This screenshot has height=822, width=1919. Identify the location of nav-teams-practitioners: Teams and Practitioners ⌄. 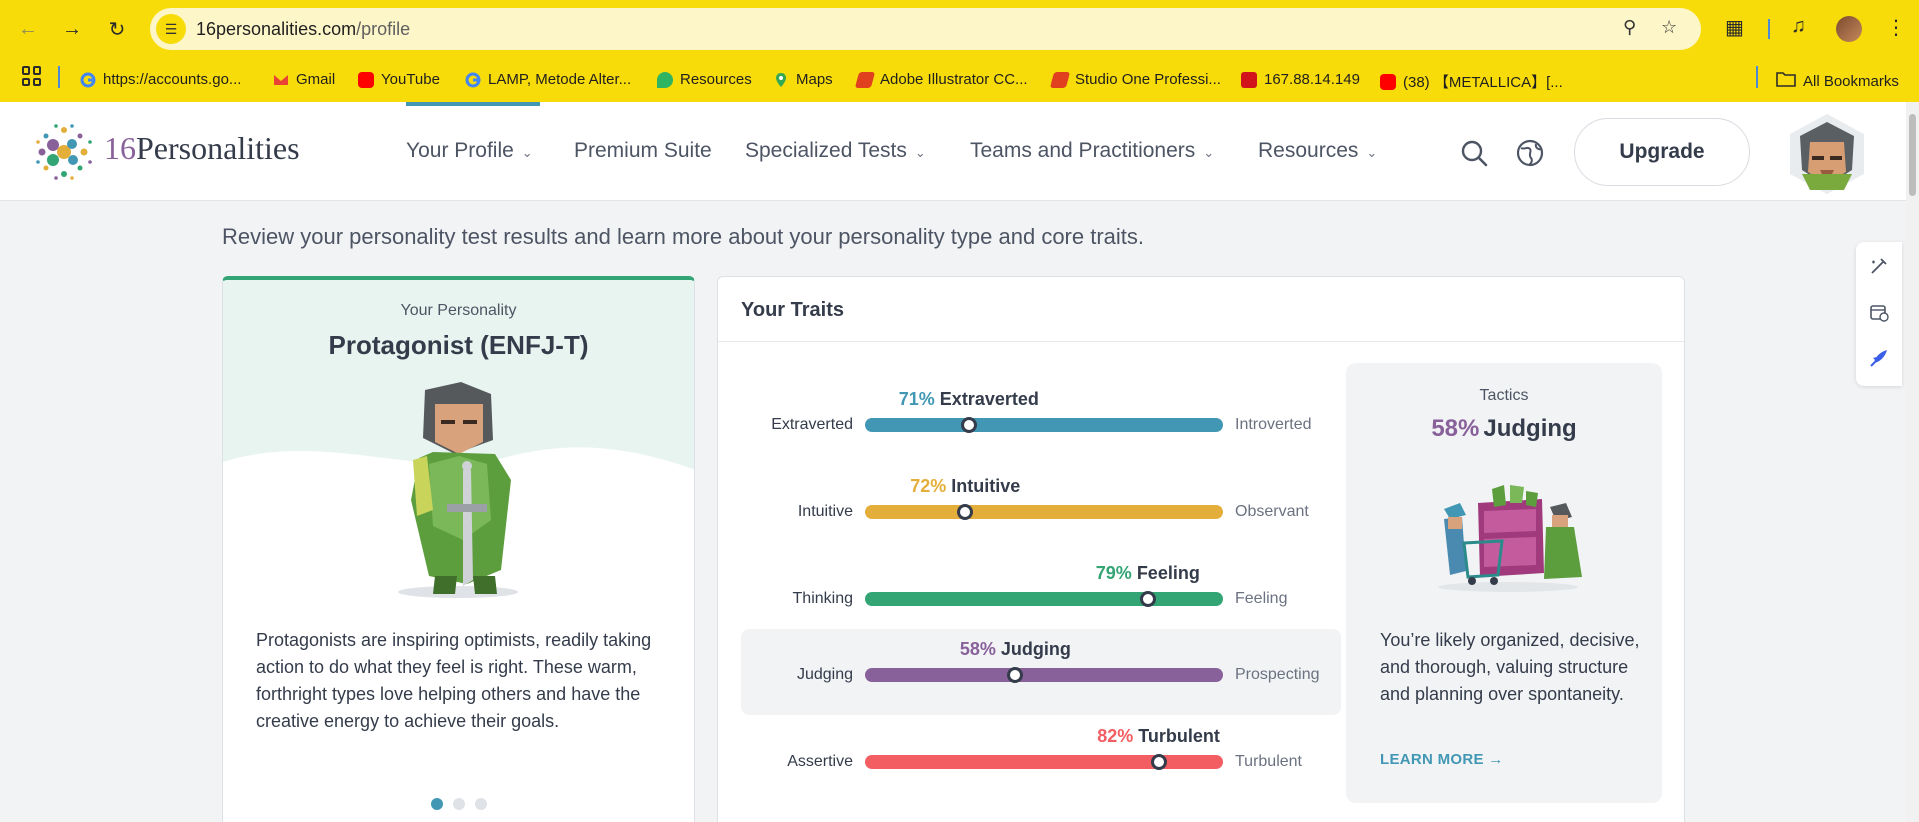
(1092, 151).